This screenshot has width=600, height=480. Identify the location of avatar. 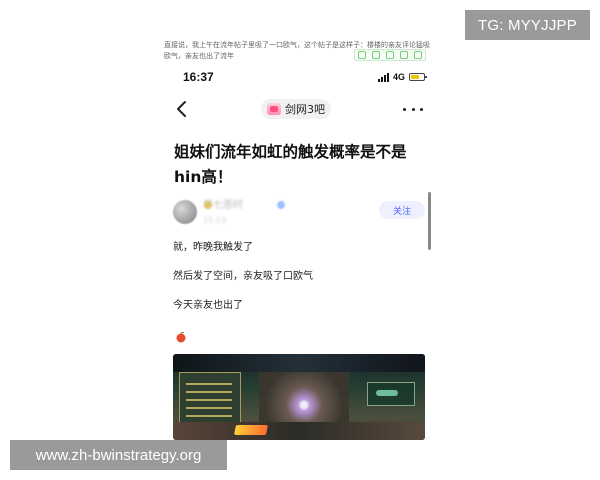
(185, 212).